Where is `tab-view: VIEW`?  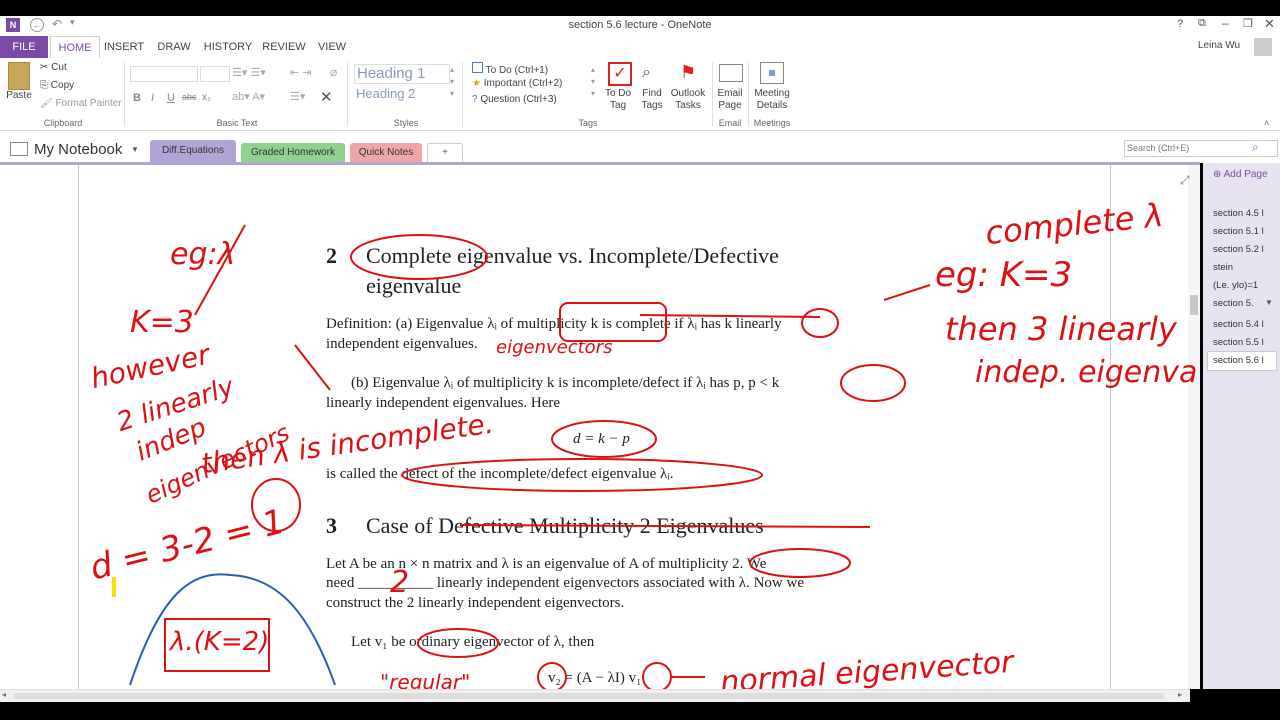 tab-view: VIEW is located at coordinates (332, 47).